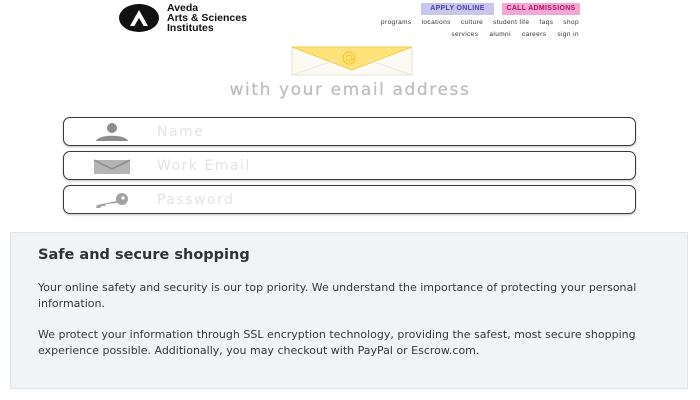 This screenshot has width=700, height=400. Describe the element at coordinates (515, 34) in the screenshot. I see `secondary-nav: services alumni careers sign in` at that location.